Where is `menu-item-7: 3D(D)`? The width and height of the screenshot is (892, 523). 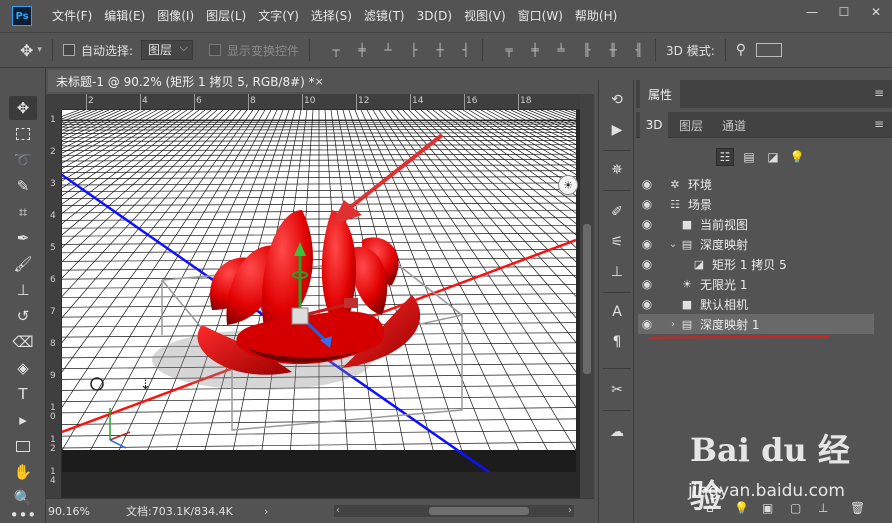 menu-item-7: 3D(D) is located at coordinates (434, 16).